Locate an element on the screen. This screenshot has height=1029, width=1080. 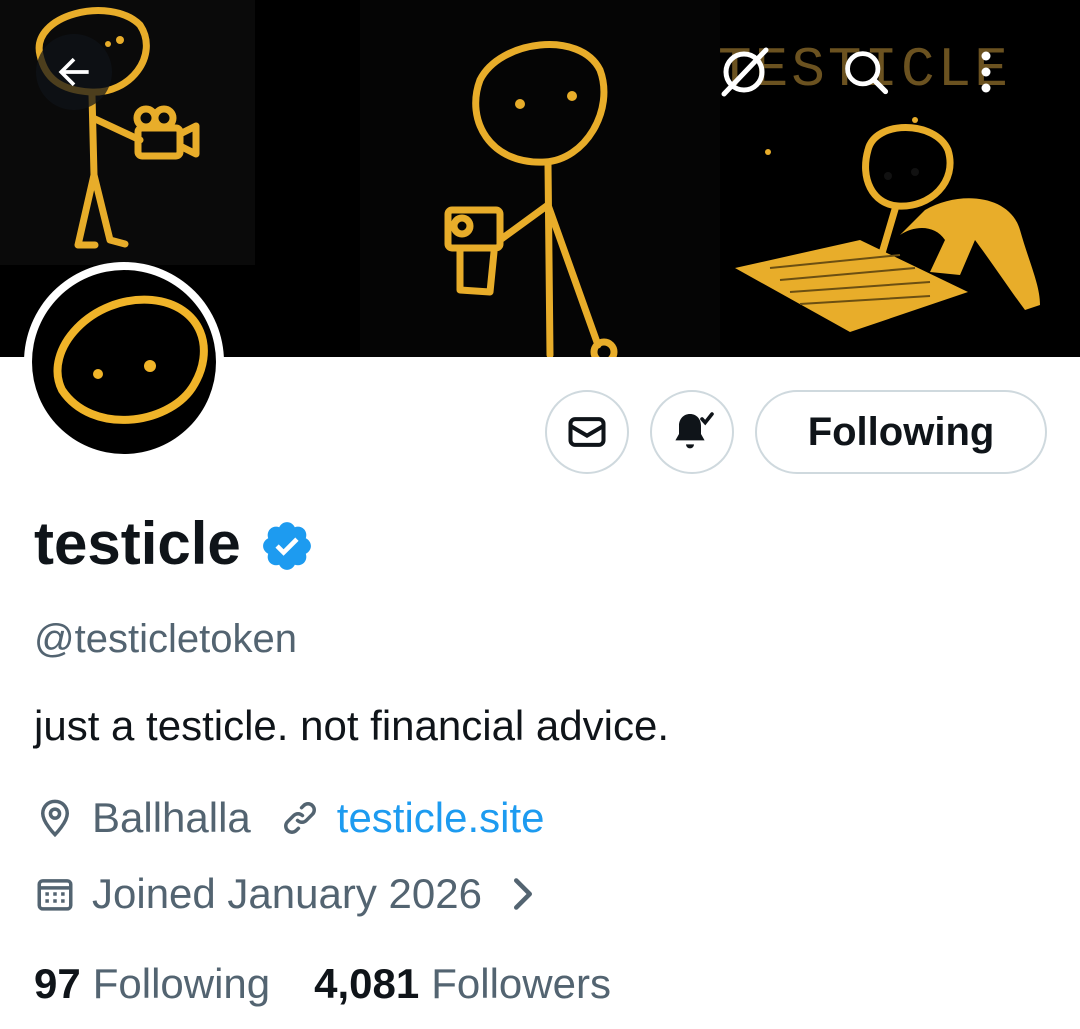
location-icon is located at coordinates (55, 818).